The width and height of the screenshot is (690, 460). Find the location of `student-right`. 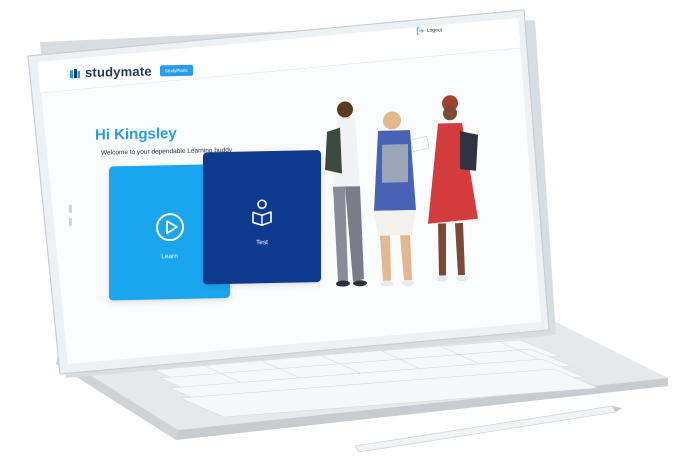

student-right is located at coordinates (453, 188).